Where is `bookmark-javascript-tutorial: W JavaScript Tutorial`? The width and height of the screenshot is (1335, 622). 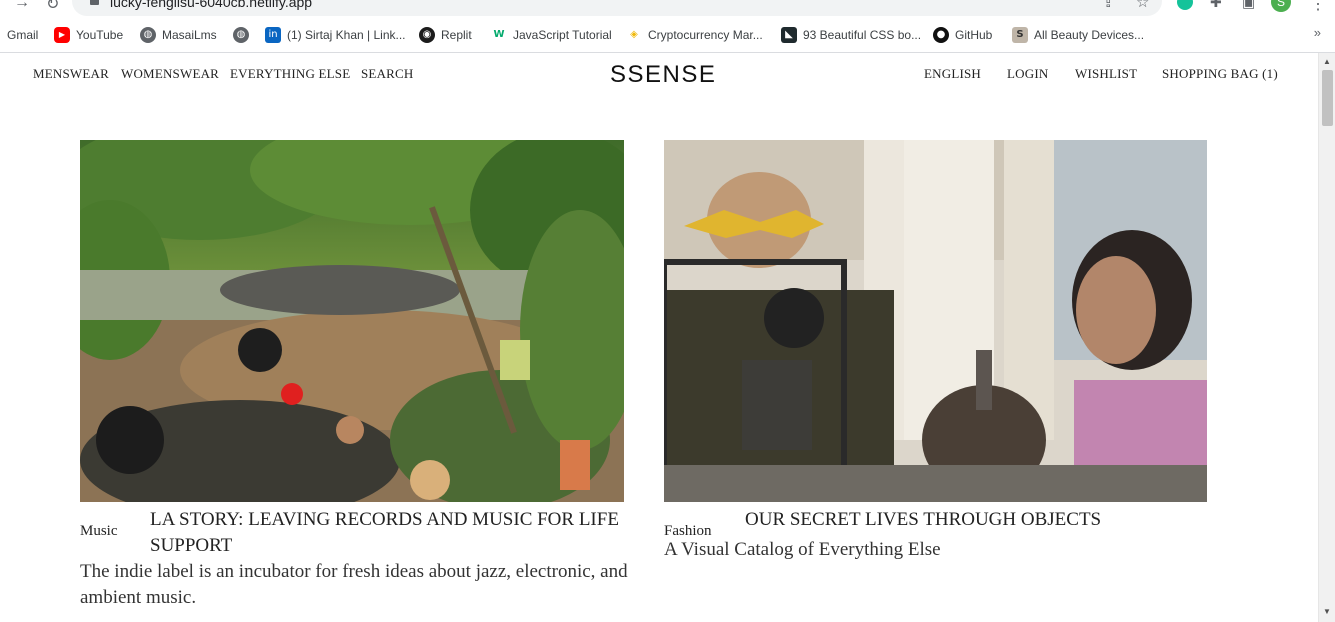 bookmark-javascript-tutorial: W JavaScript Tutorial is located at coordinates (551, 35).